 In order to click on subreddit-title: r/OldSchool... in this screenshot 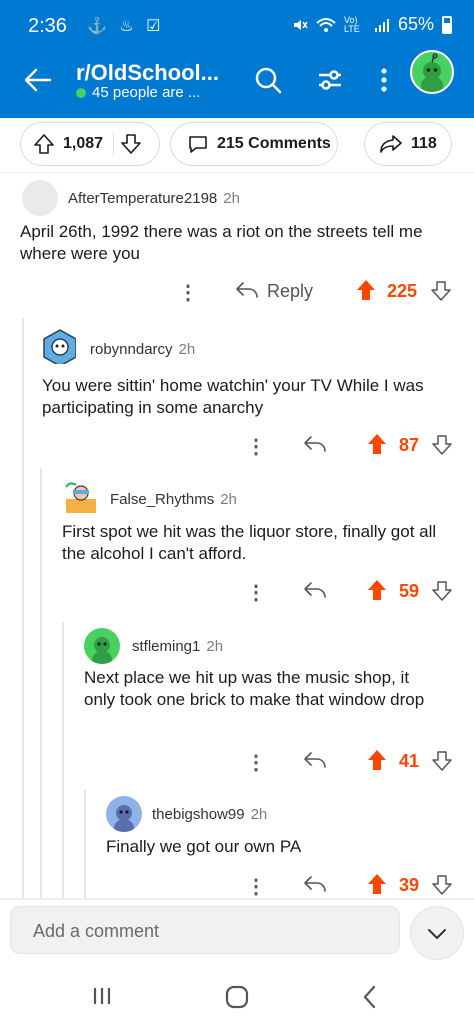, I will do `click(147, 73)`.